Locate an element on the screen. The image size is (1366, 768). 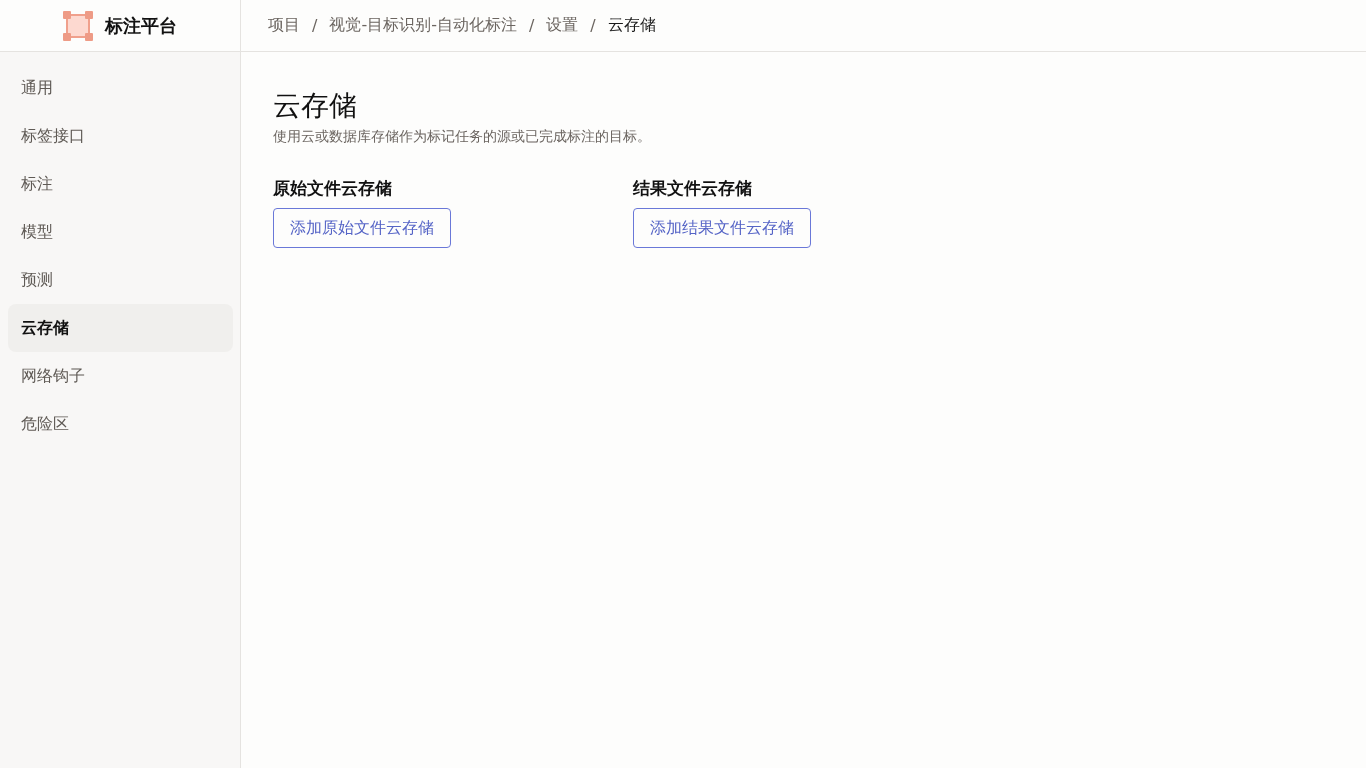
sidebar-item: 标签接口 is located at coordinates (120, 136).